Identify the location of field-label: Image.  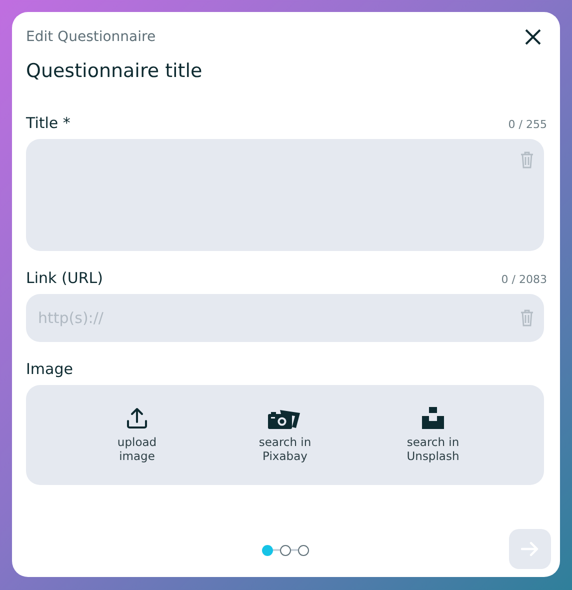
(49, 369).